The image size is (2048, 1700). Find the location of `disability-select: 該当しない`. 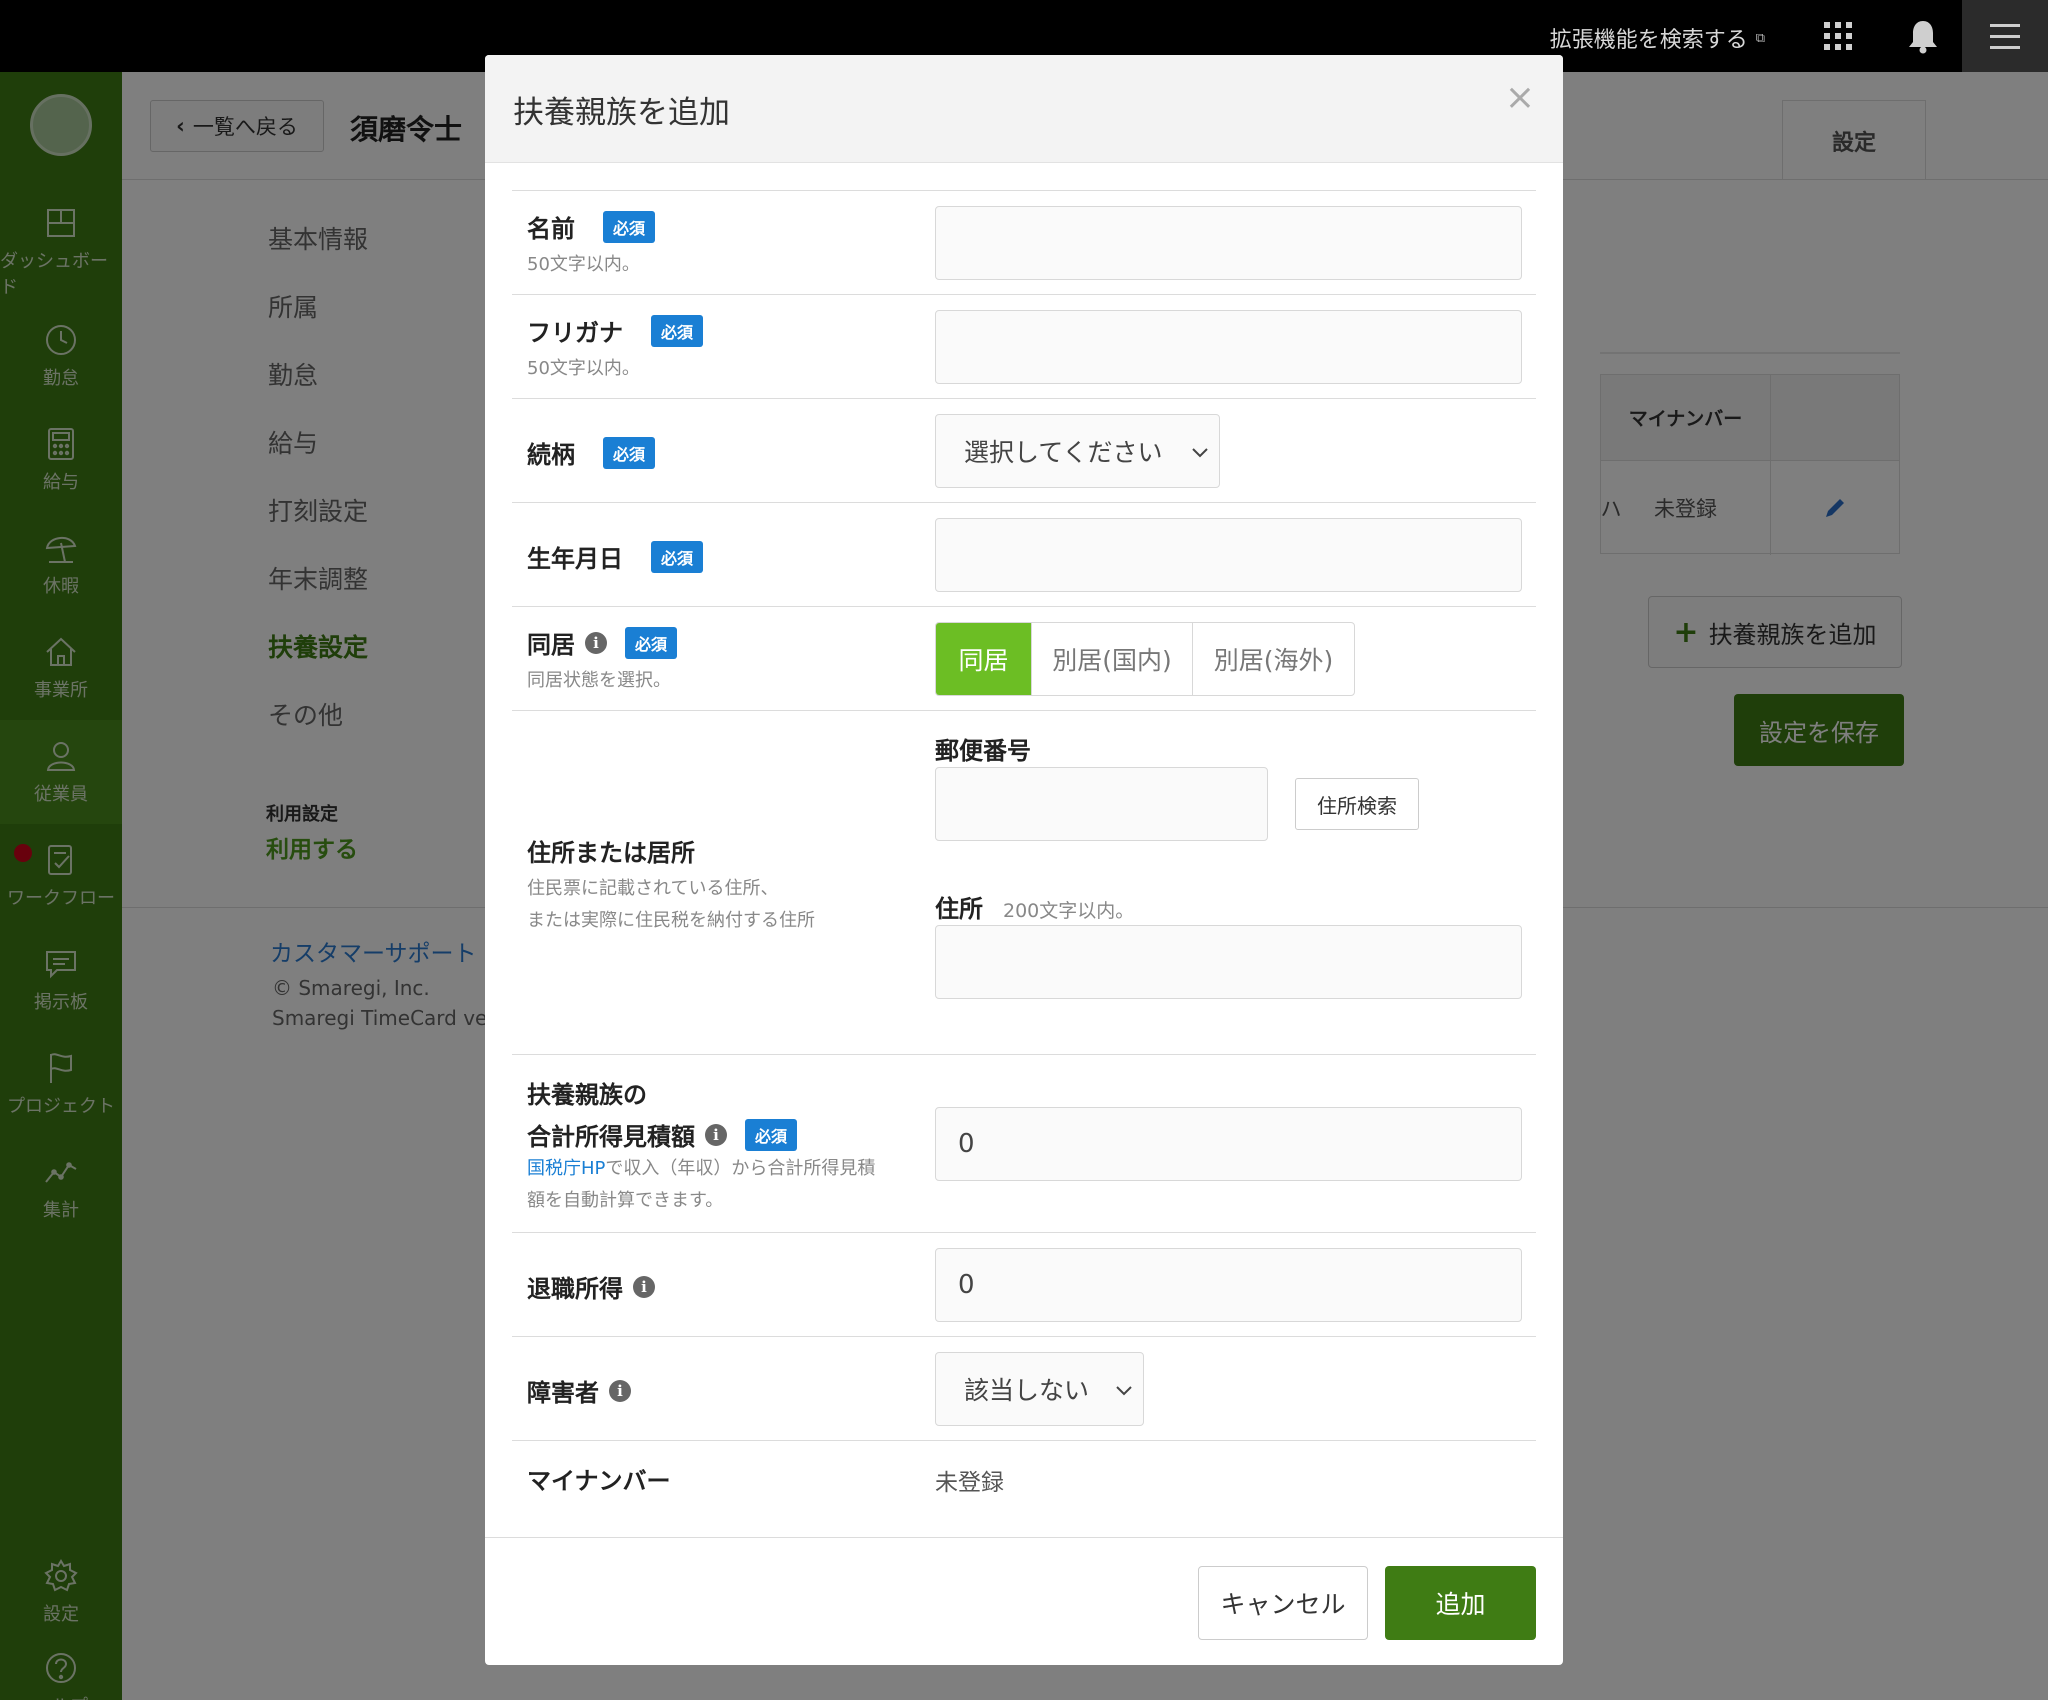

disability-select: 該当しない is located at coordinates (1039, 1389).